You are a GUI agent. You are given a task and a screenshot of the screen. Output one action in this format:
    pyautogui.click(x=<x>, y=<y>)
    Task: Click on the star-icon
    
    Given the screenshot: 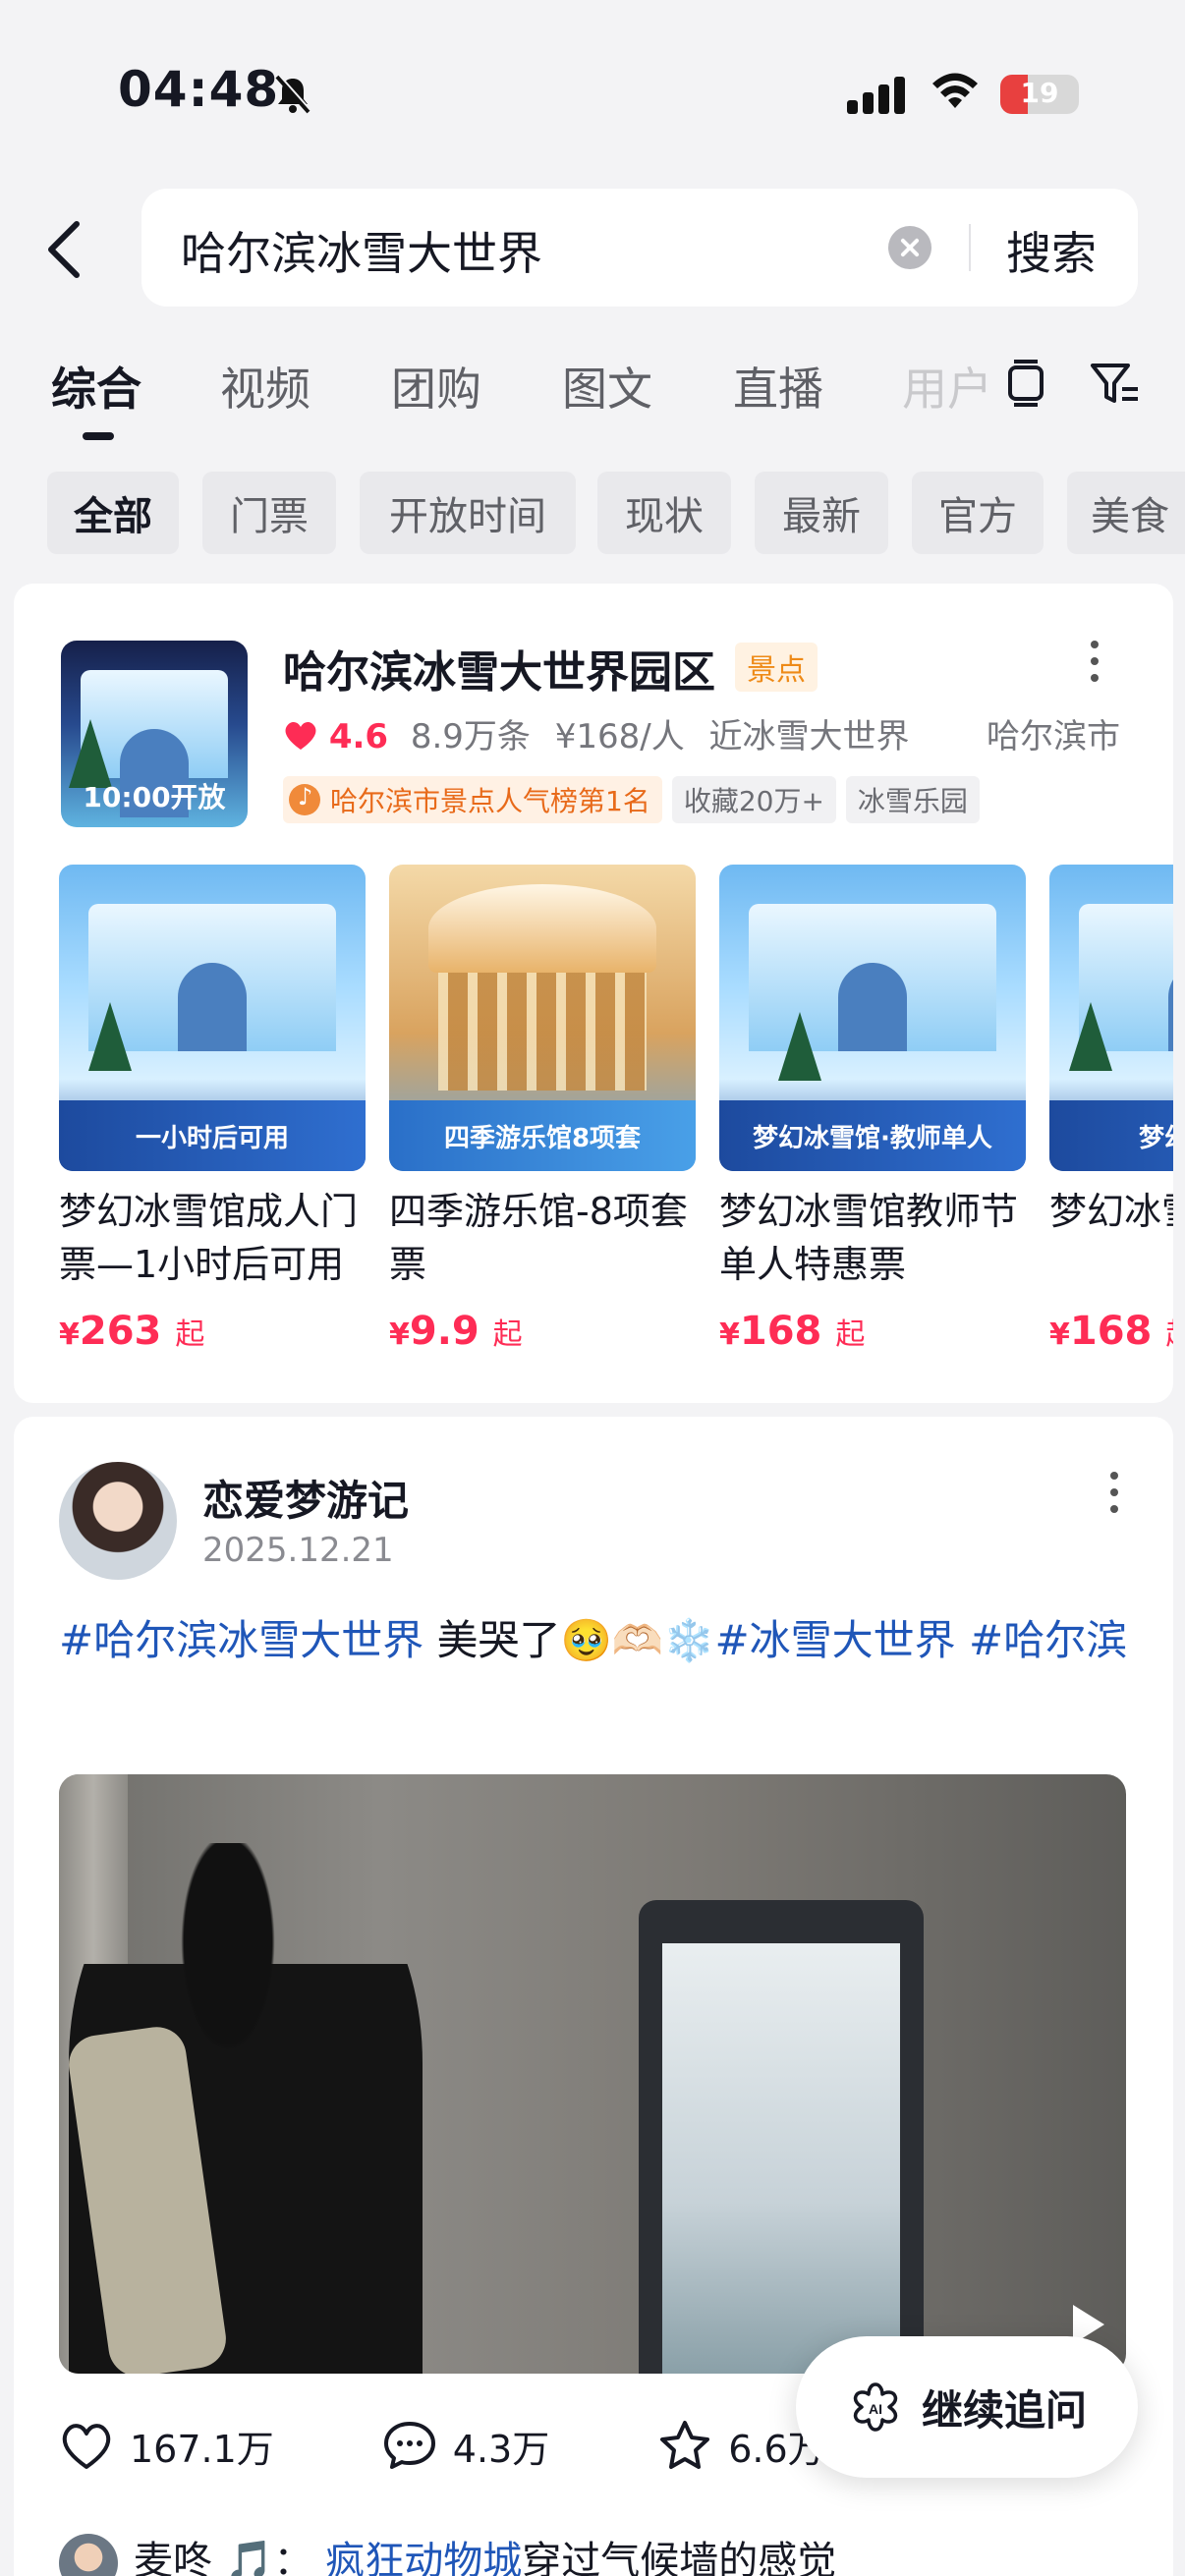 What is the action you would take?
    pyautogui.click(x=685, y=2445)
    